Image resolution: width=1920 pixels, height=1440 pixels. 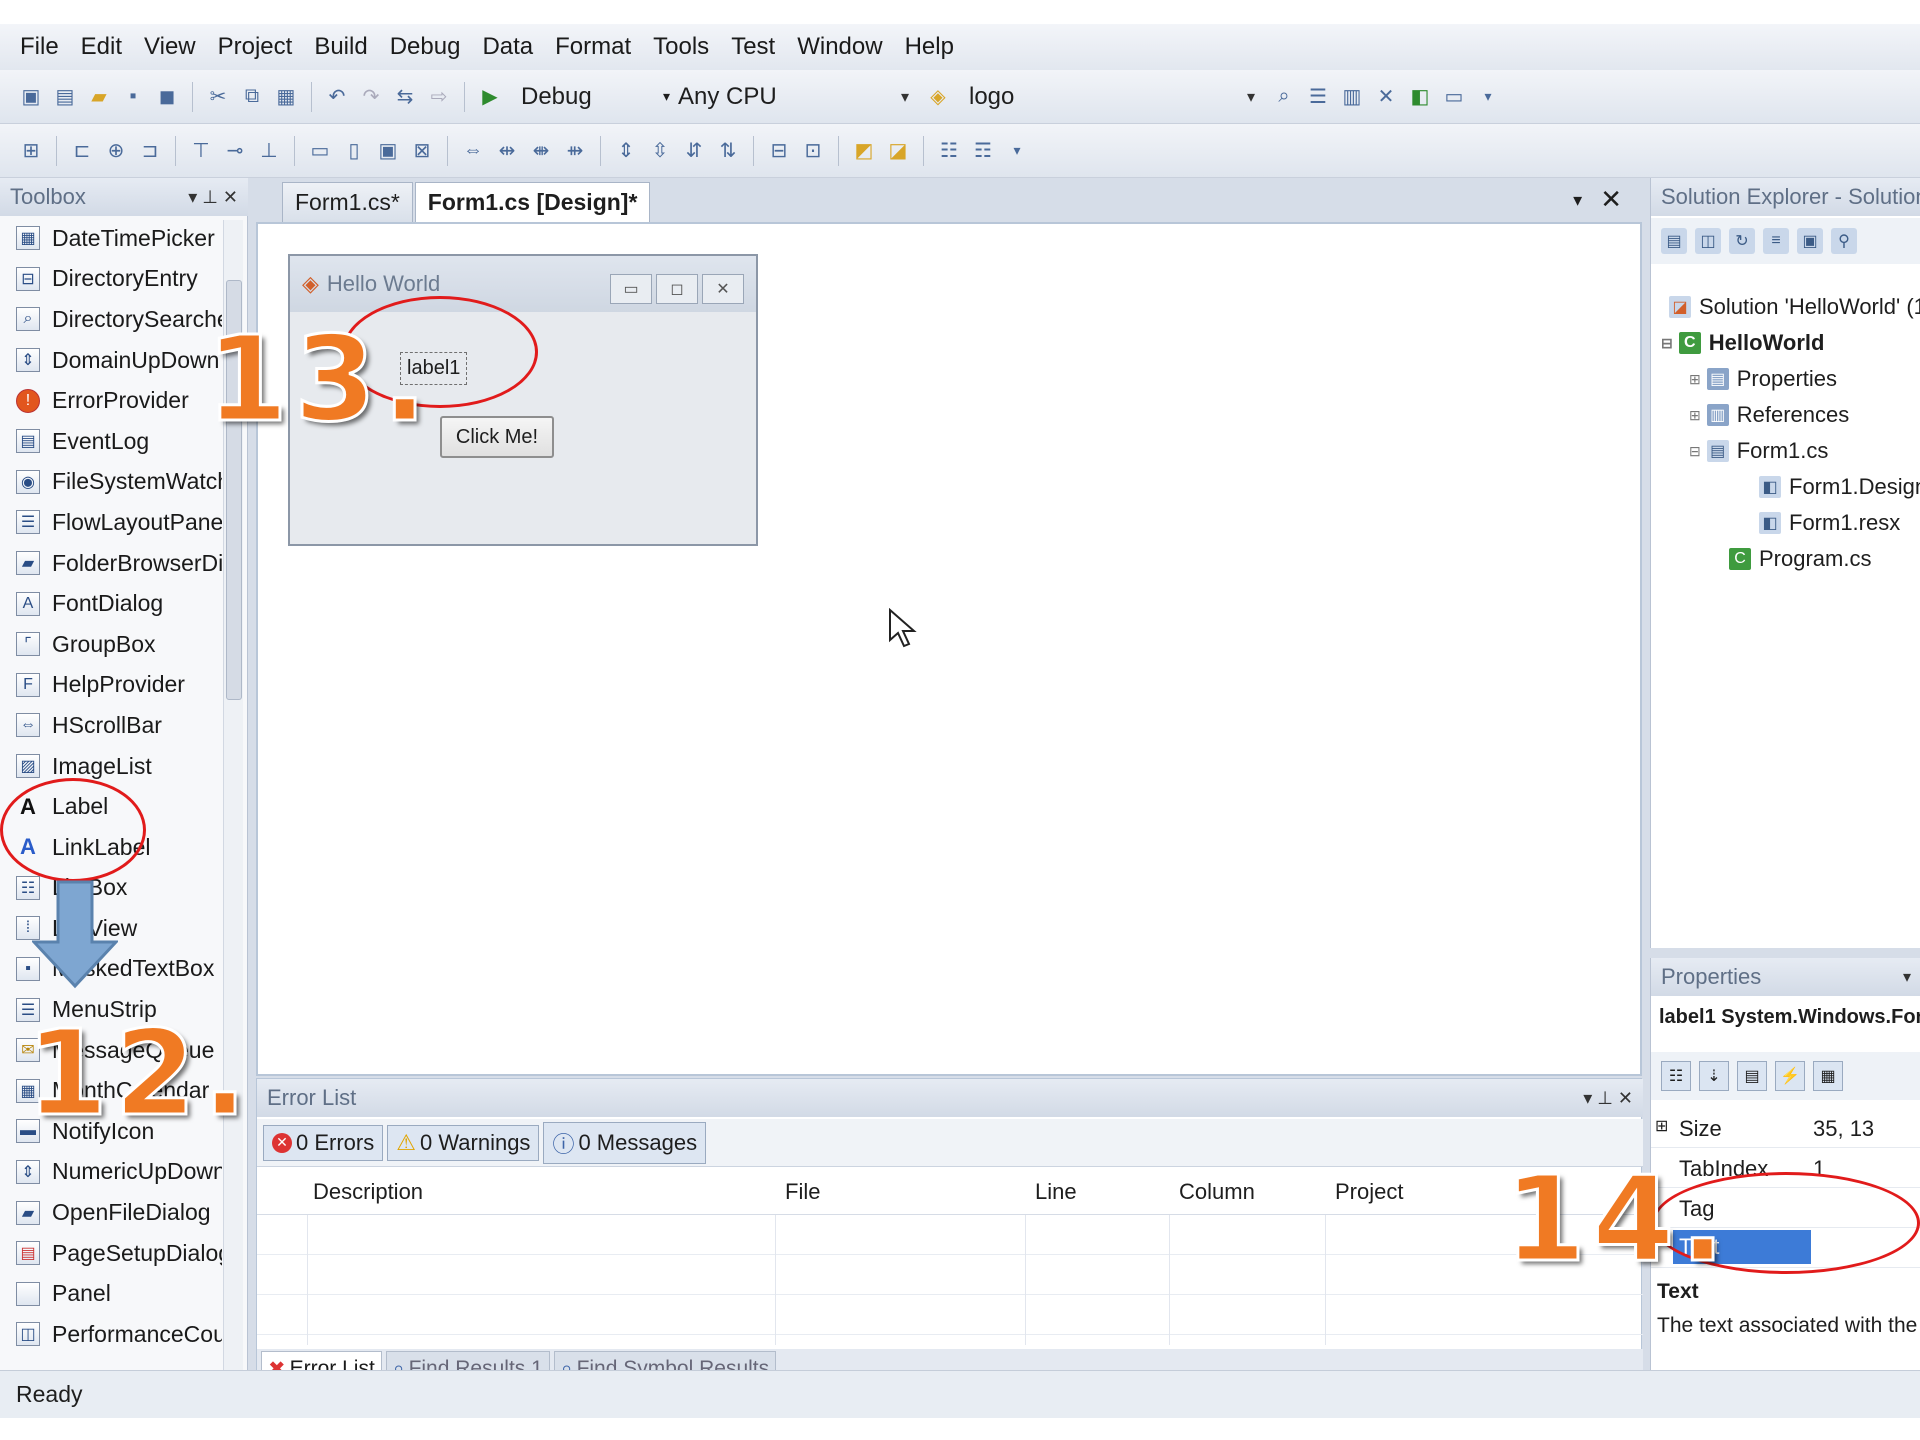 What do you see at coordinates (1769, 415) in the screenshot?
I see `tree-references: ⊞ ▥ References` at bounding box center [1769, 415].